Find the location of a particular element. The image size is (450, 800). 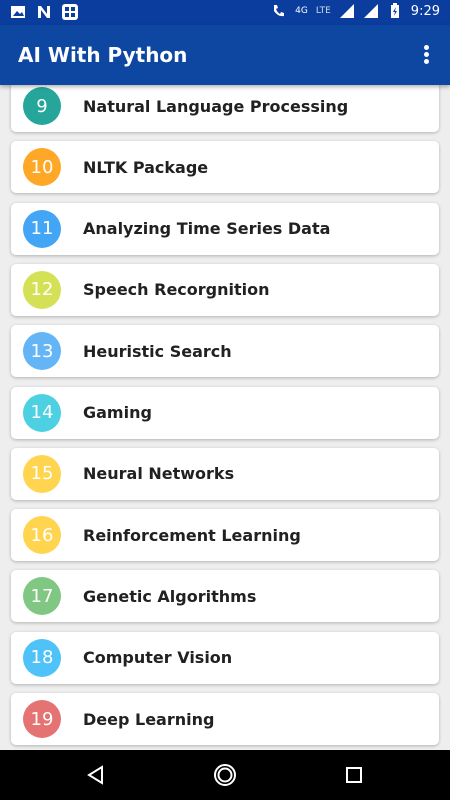

lte-label: LTE is located at coordinates (323, 11).